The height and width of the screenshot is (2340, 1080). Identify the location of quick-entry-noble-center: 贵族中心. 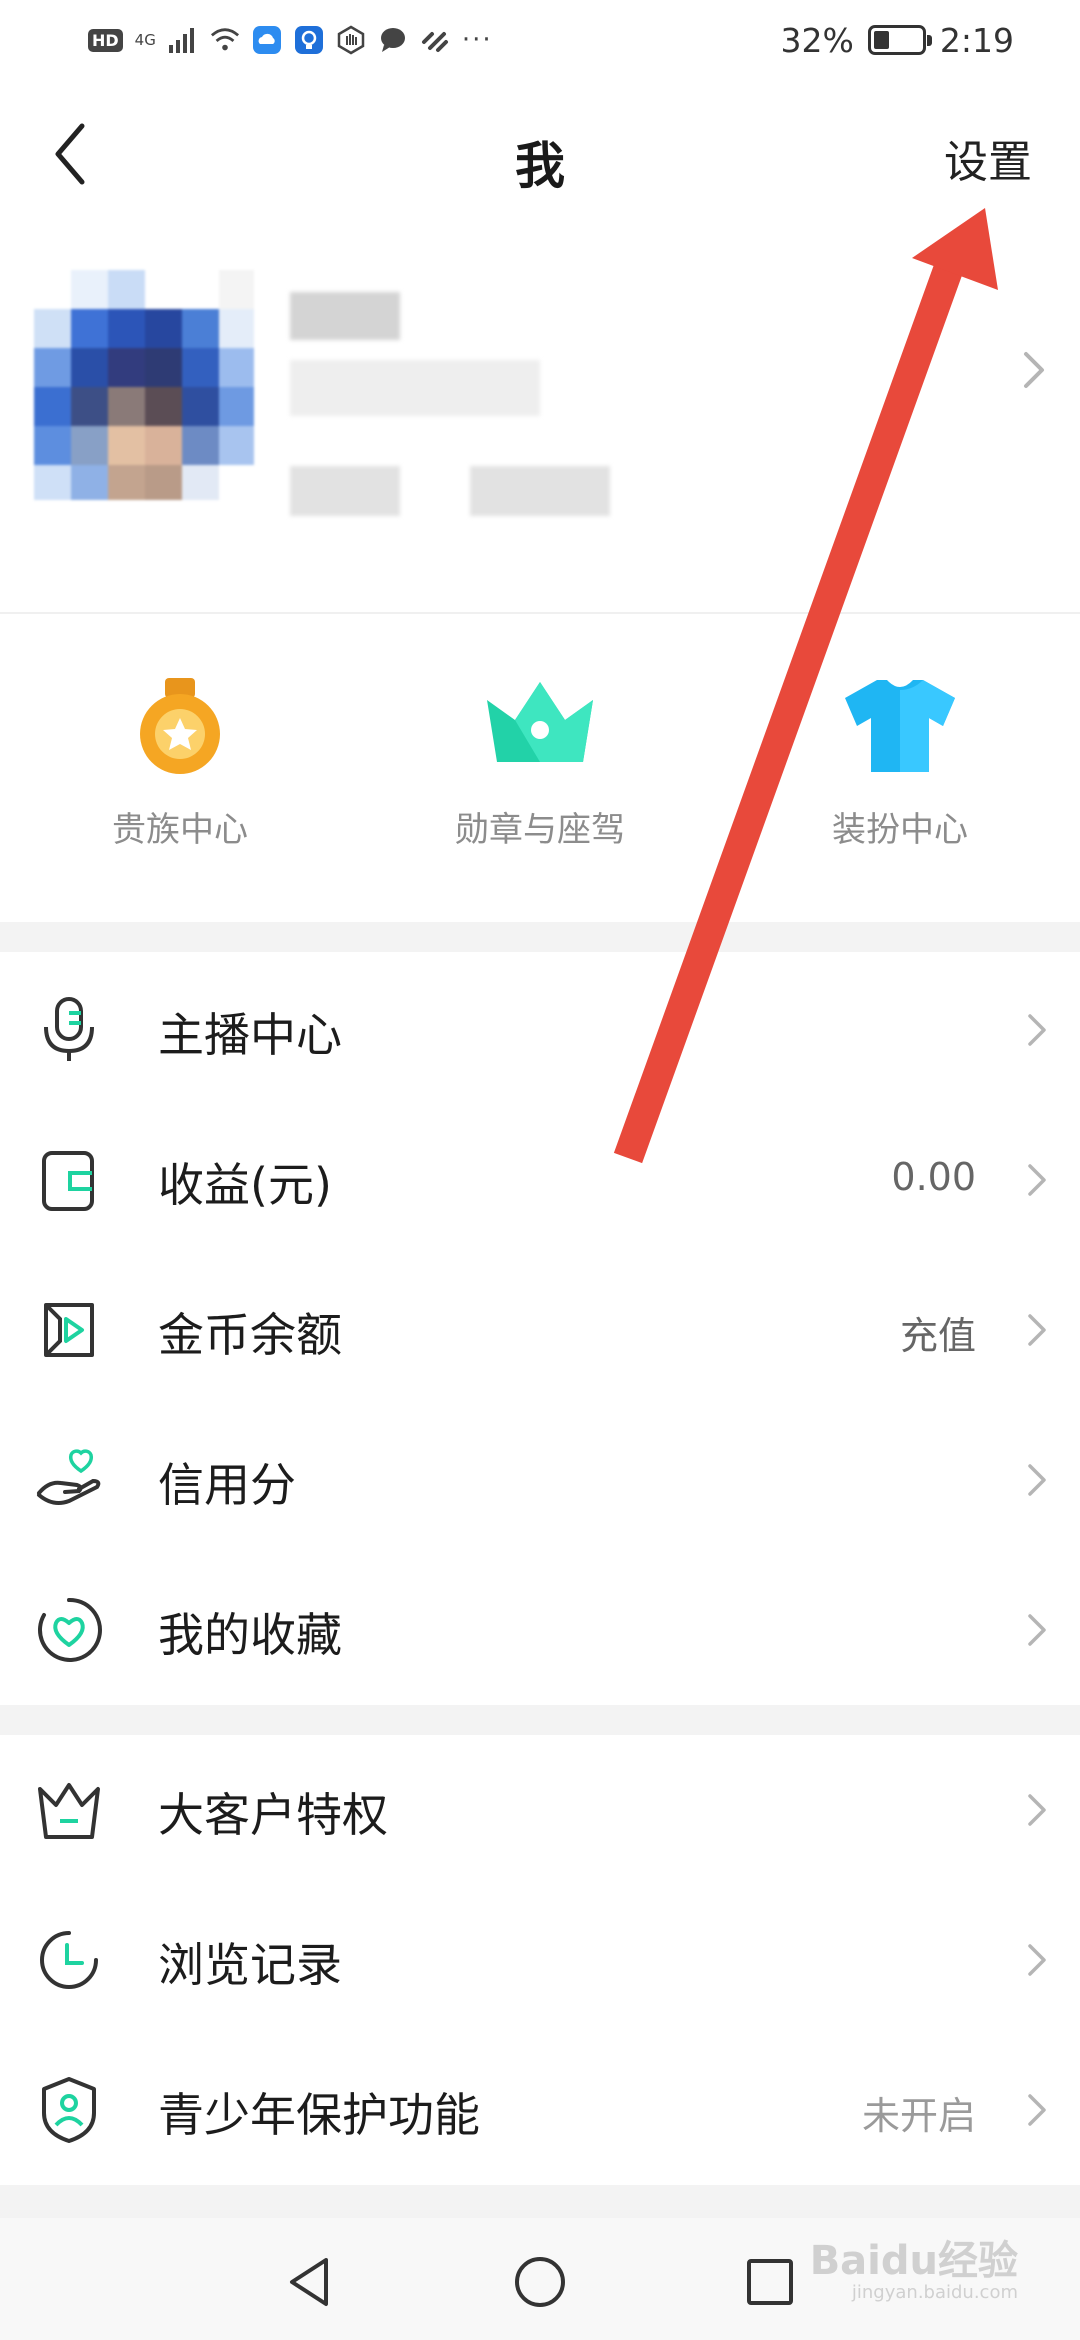
(180, 755).